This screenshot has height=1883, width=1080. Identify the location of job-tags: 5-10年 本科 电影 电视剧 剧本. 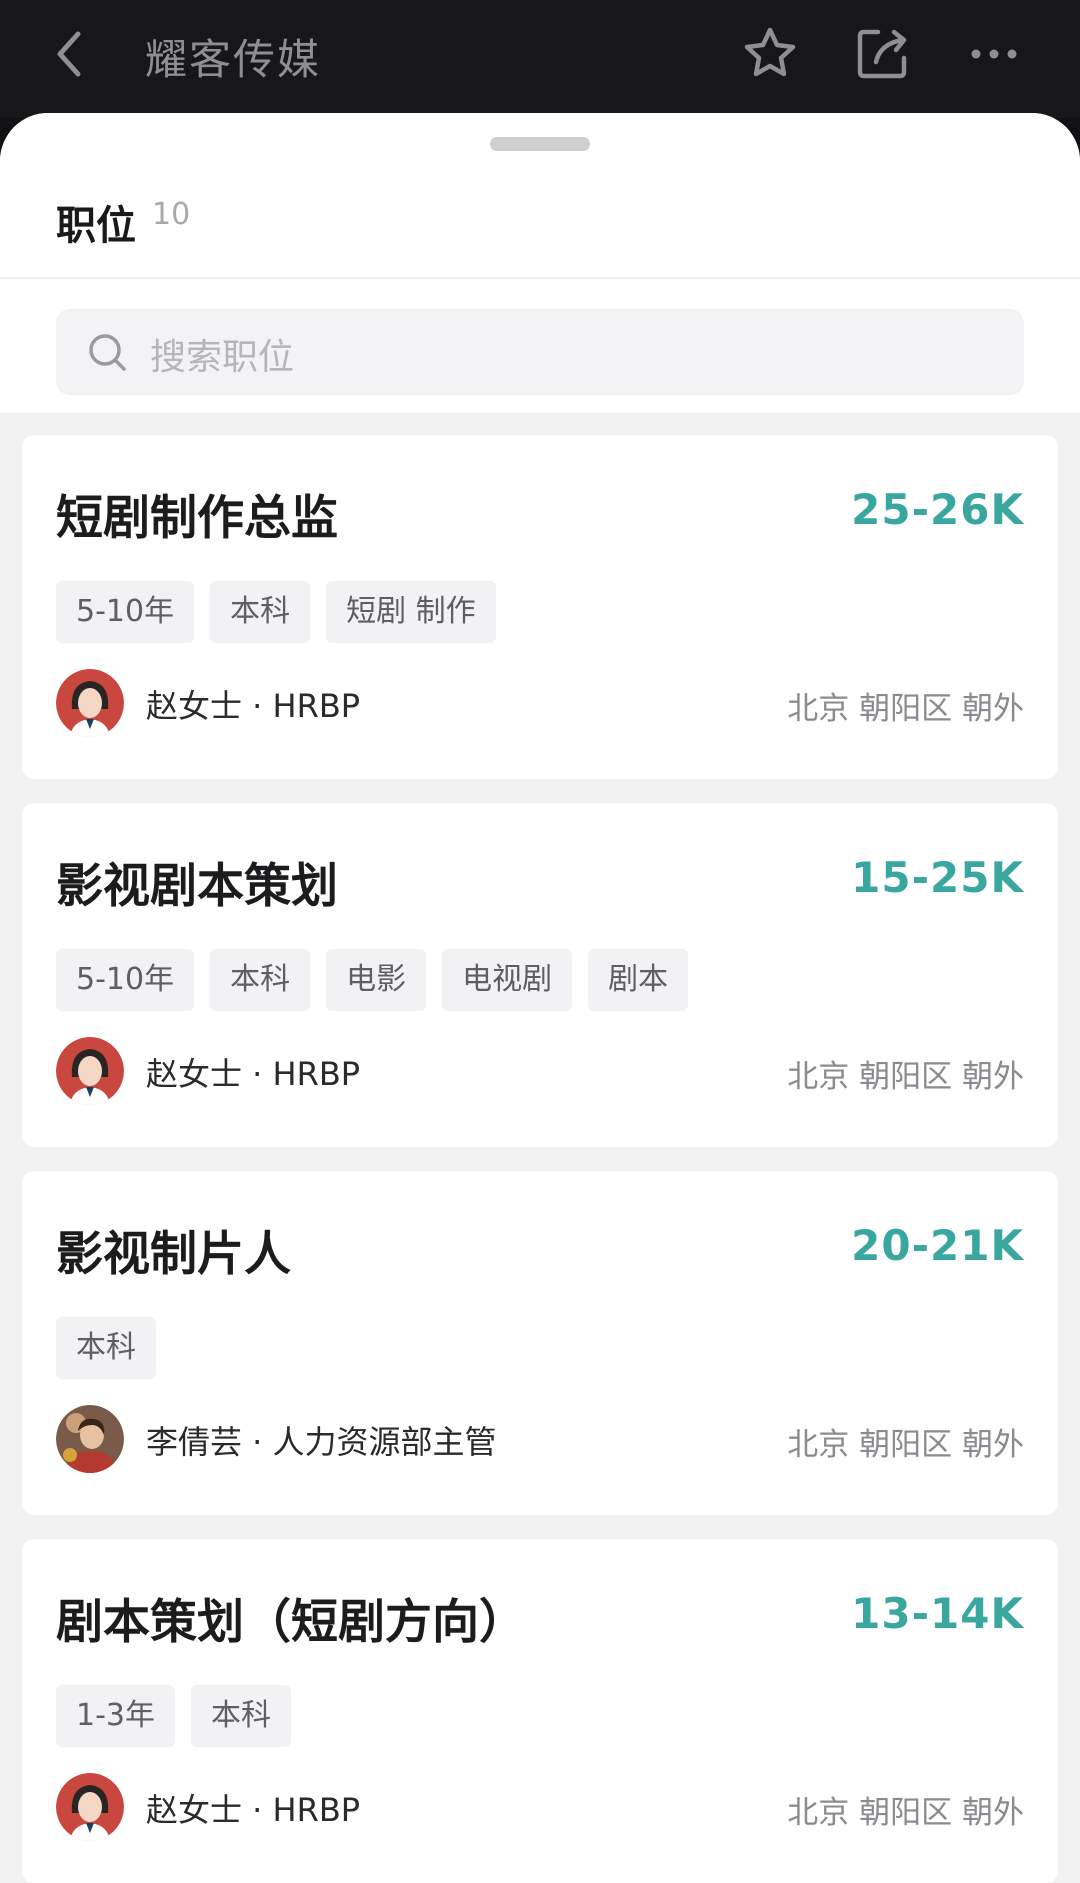
(372, 980).